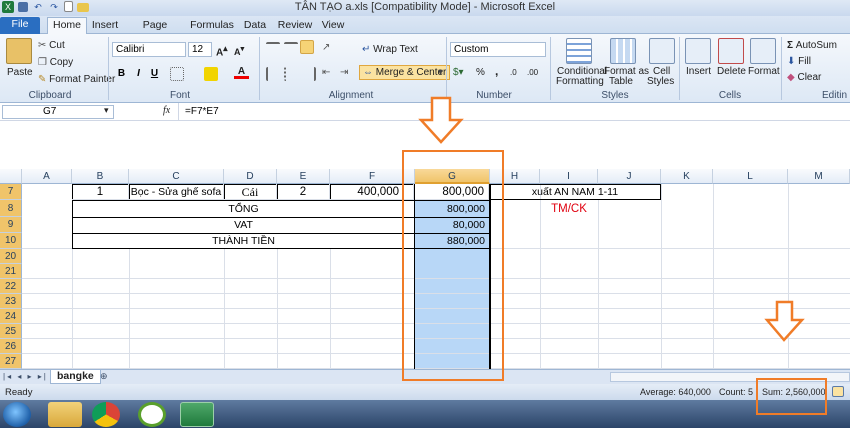  I want to click on highlight-box-column-g, so click(453, 265).